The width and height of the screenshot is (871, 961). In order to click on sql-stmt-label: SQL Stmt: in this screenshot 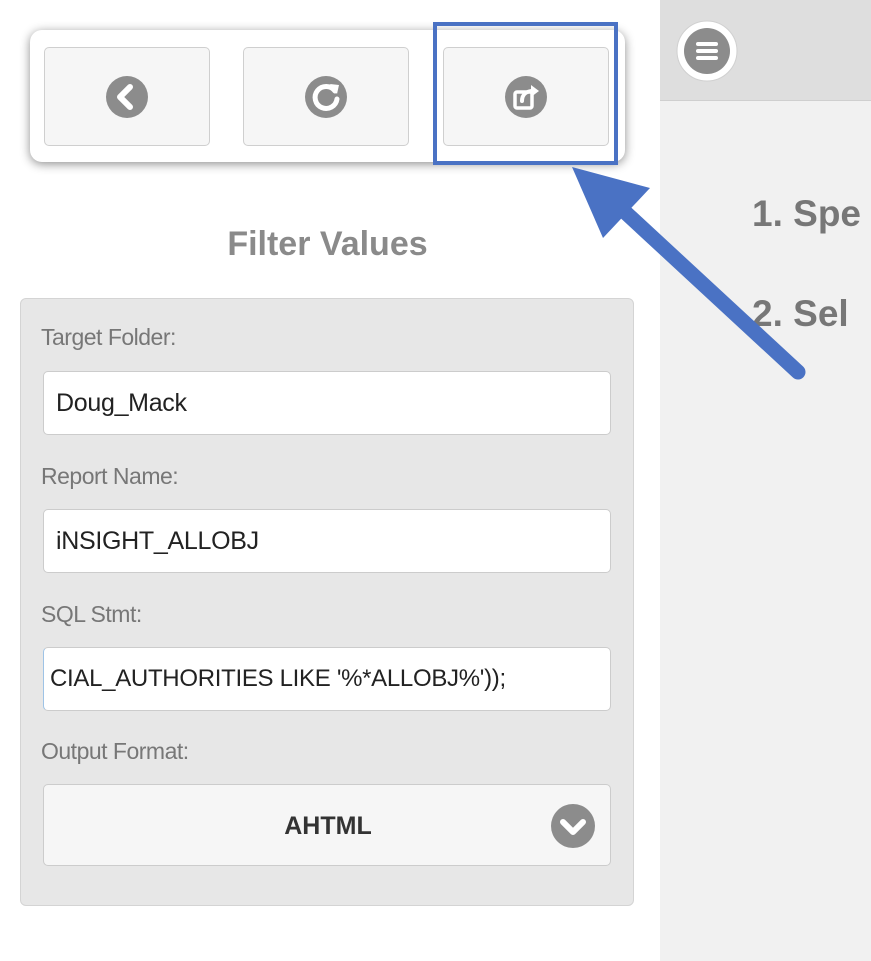, I will do `click(91, 614)`.